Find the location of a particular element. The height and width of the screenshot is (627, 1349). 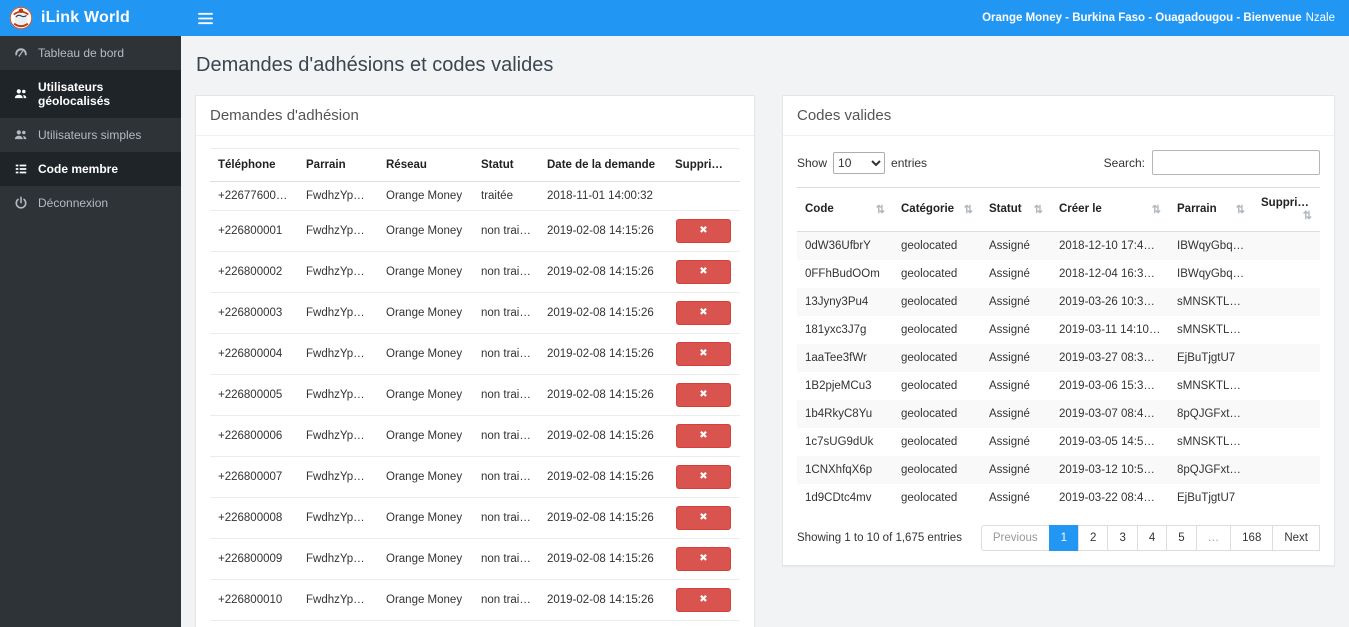

cell-parrain: EjBuTjgtU7 is located at coordinates (1206, 358).